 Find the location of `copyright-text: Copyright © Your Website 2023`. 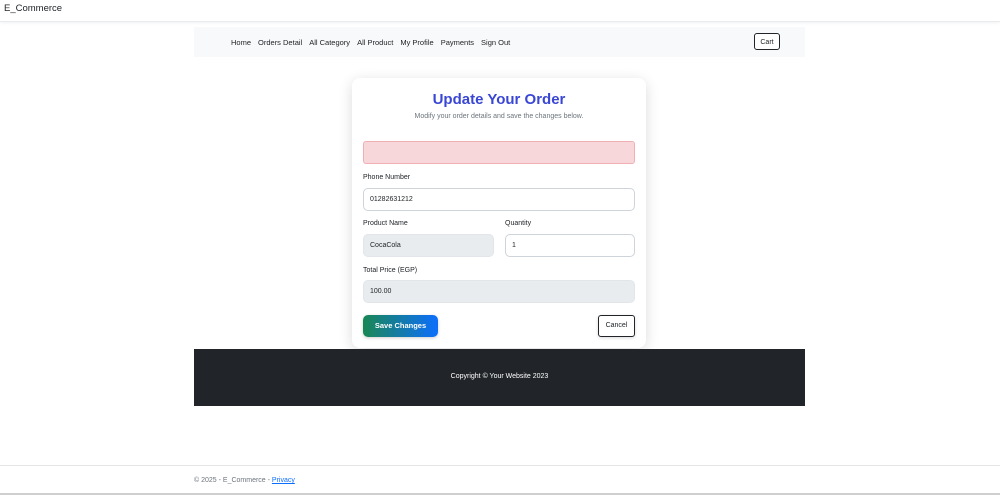

copyright-text: Copyright © Your Website 2023 is located at coordinates (499, 376).